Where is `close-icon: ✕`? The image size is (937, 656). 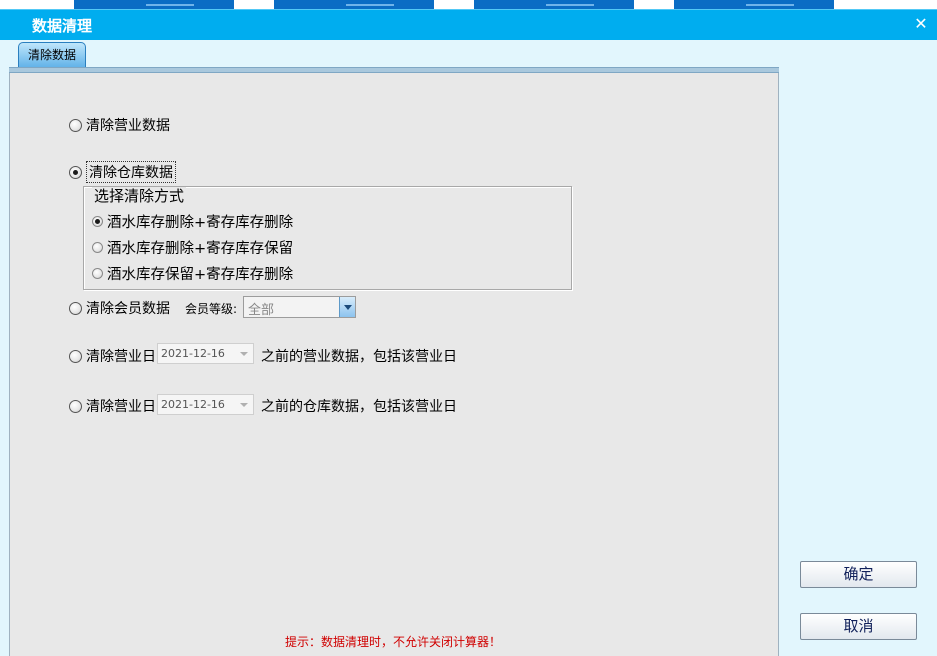
close-icon: ✕ is located at coordinates (921, 24).